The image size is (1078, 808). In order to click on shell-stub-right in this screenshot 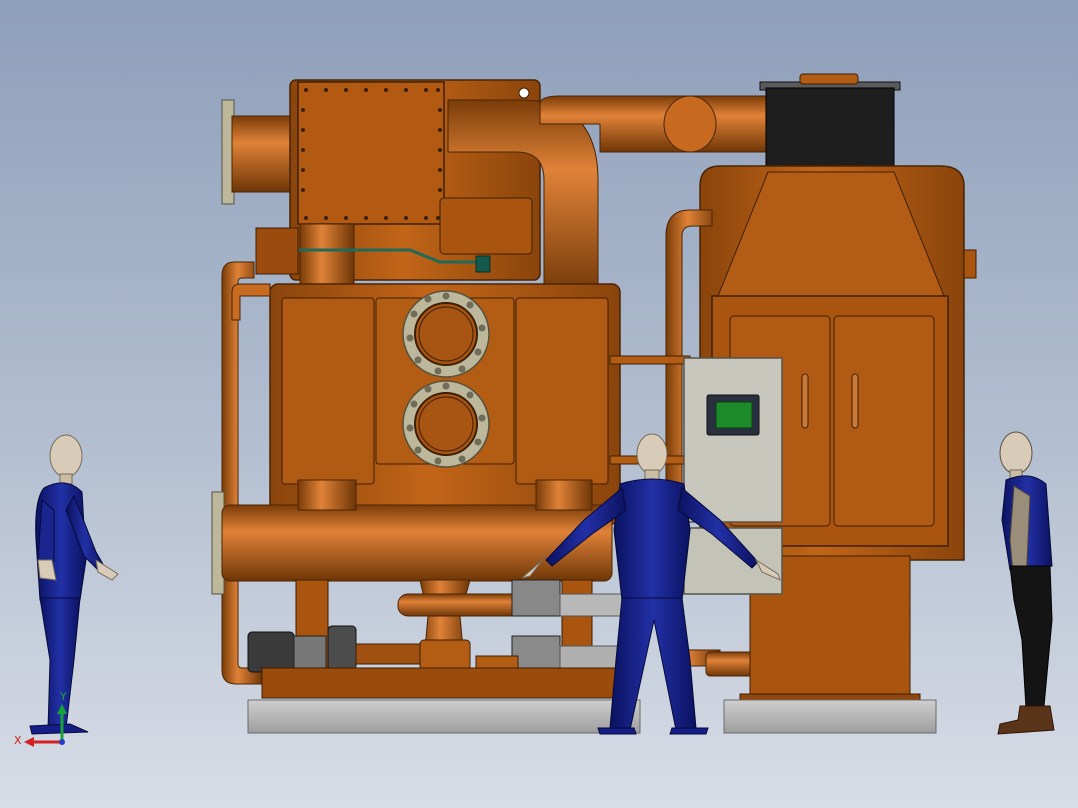, I will do `click(564, 495)`.